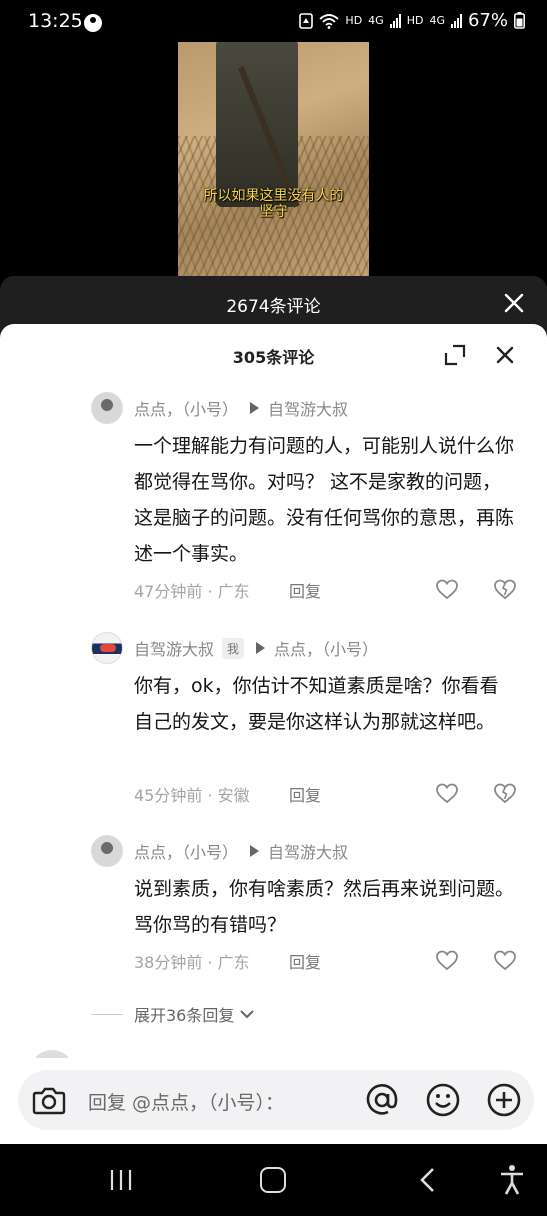  Describe the element at coordinates (273, 159) in the screenshot. I see `video-player: 所以如果这里没有人的 坚守` at that location.